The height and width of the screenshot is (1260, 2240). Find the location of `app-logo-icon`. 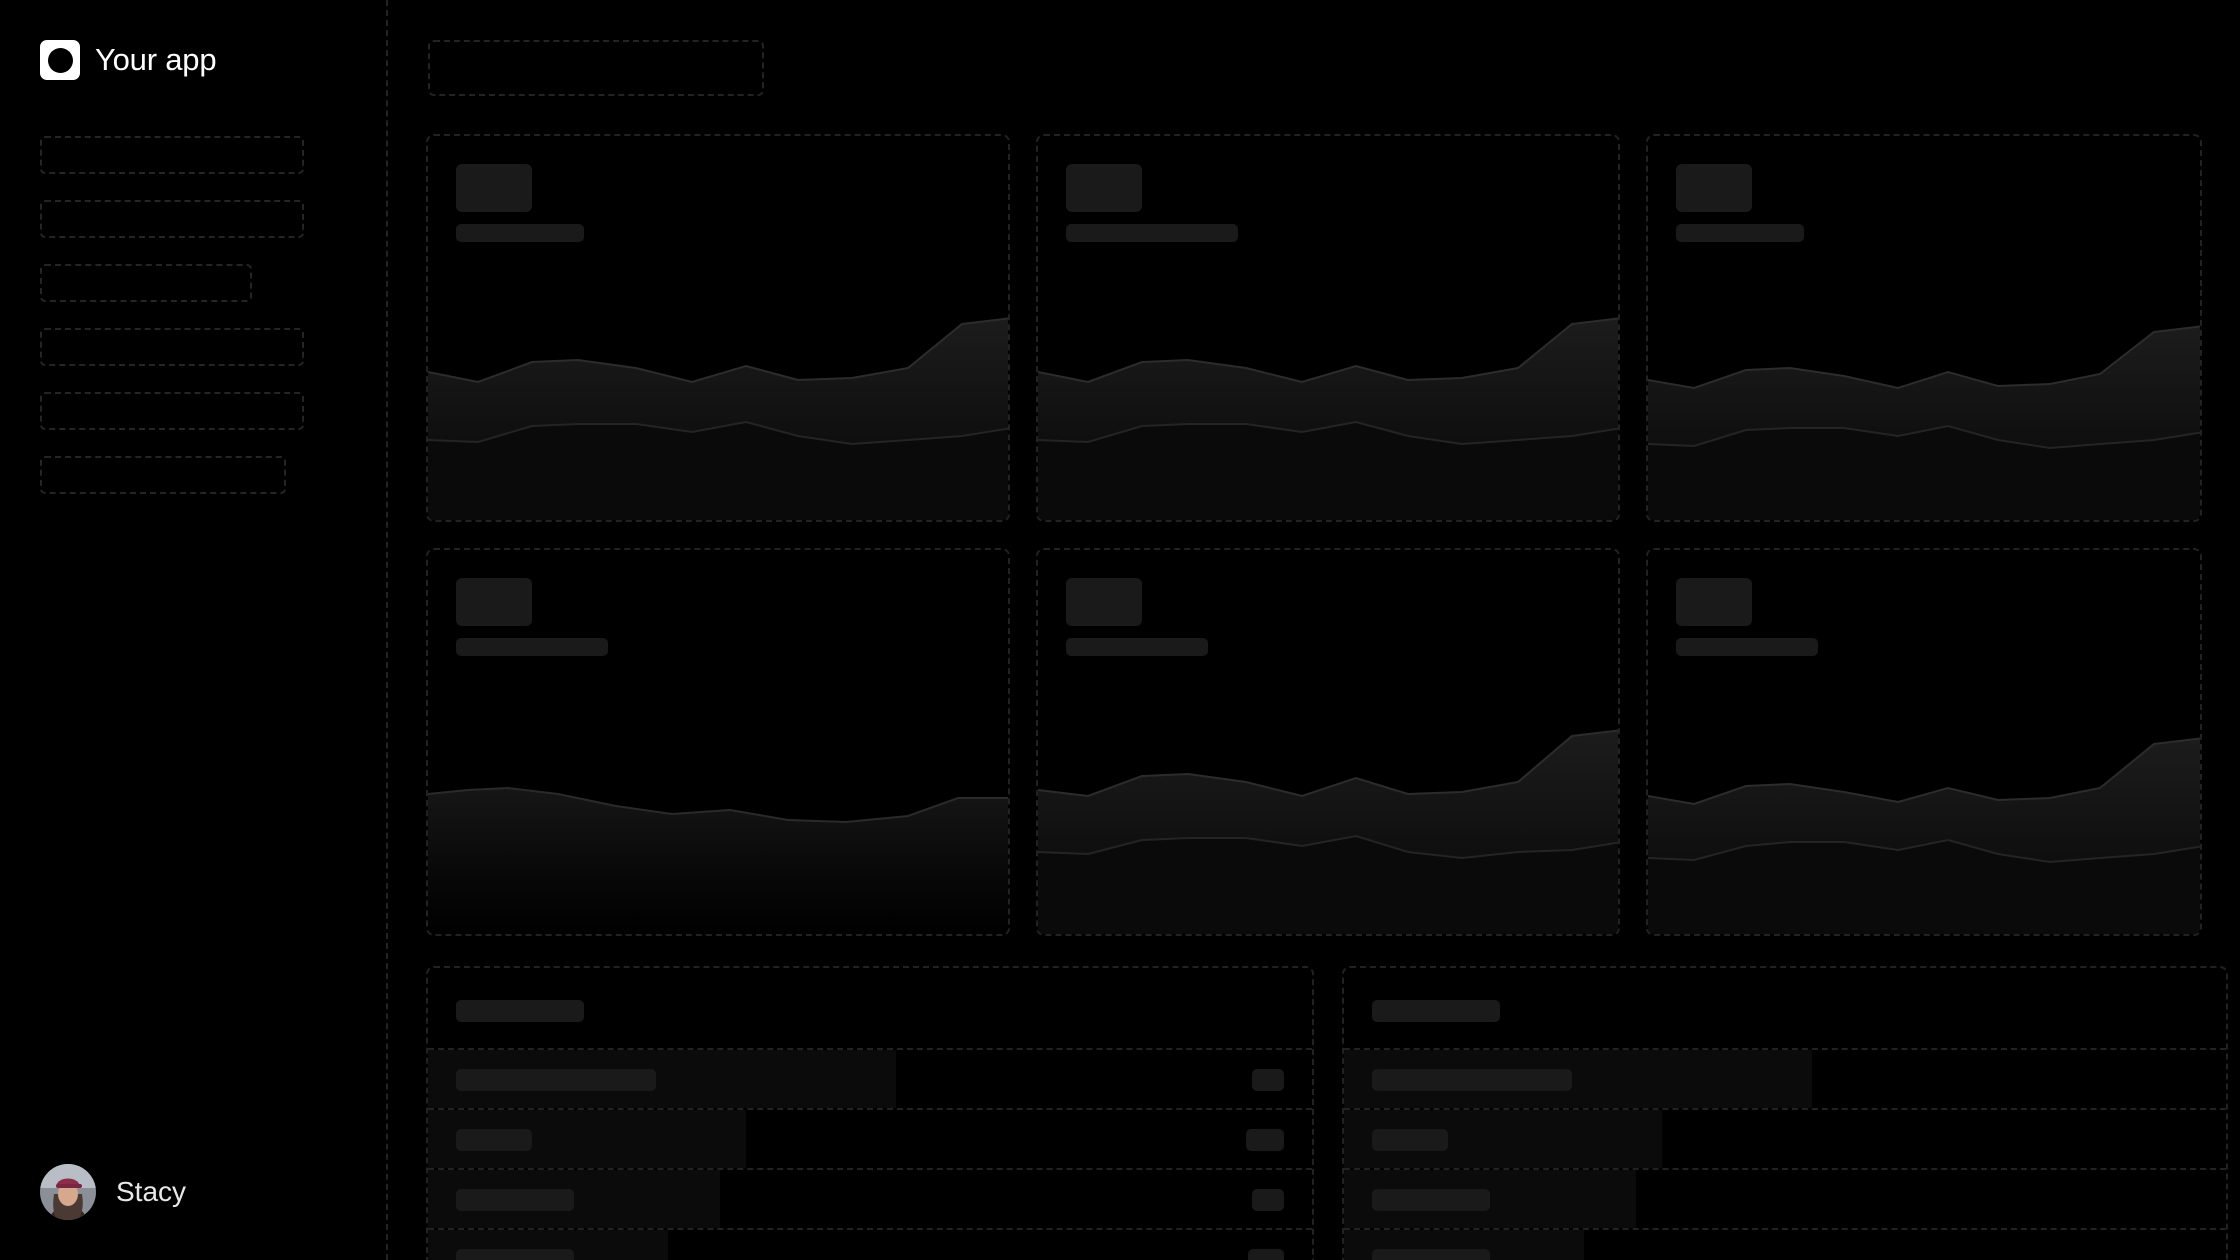

app-logo-icon is located at coordinates (60, 60).